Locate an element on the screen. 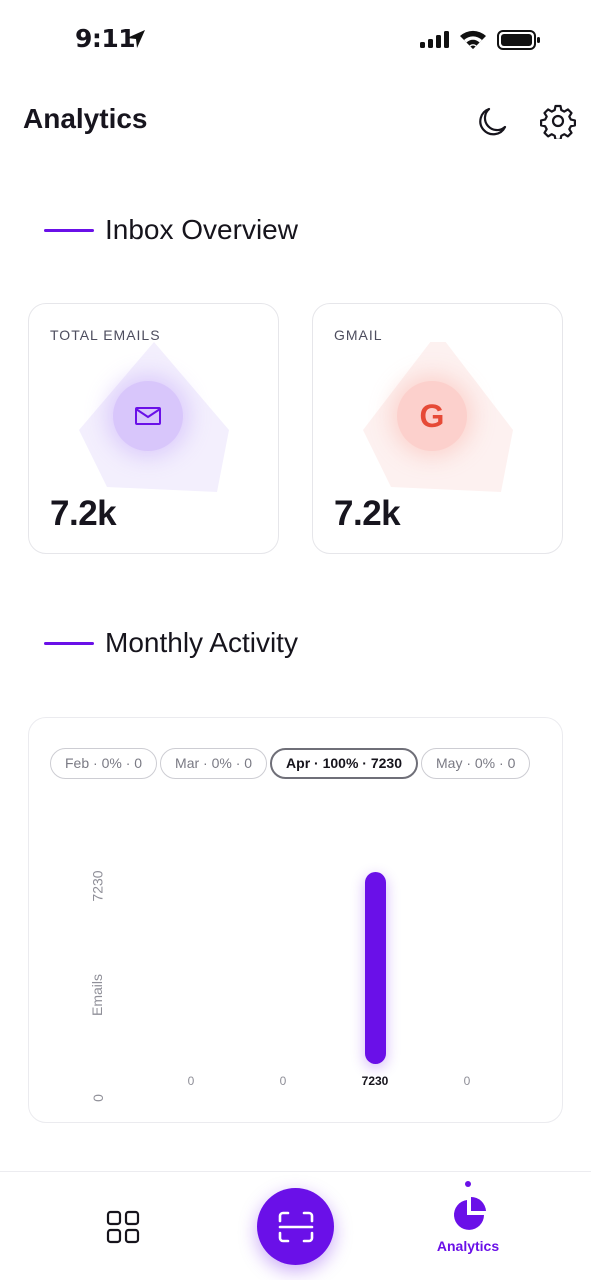 This screenshot has height=1280, width=591. nav-dashboard-button is located at coordinates (123, 1227).